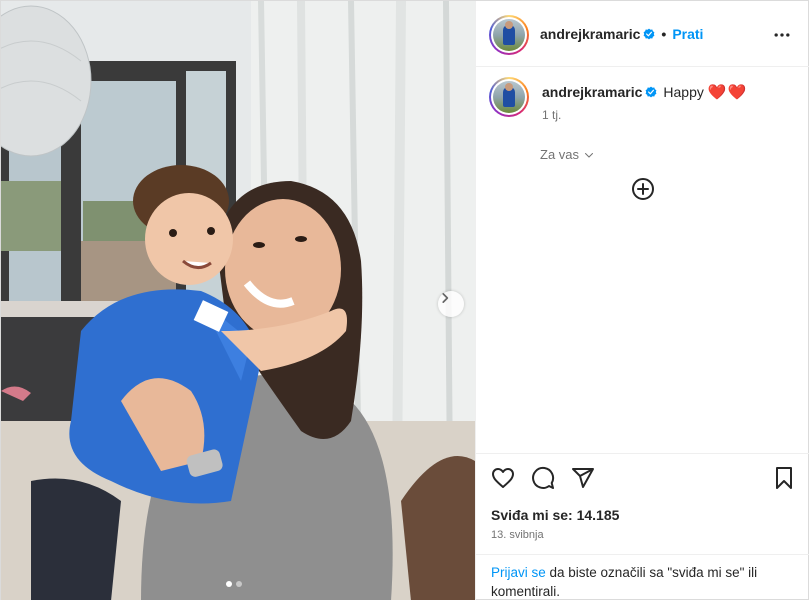 The image size is (809, 600). Describe the element at coordinates (592, 92) in the screenshot. I see `caption-username: andrejkramaric` at that location.